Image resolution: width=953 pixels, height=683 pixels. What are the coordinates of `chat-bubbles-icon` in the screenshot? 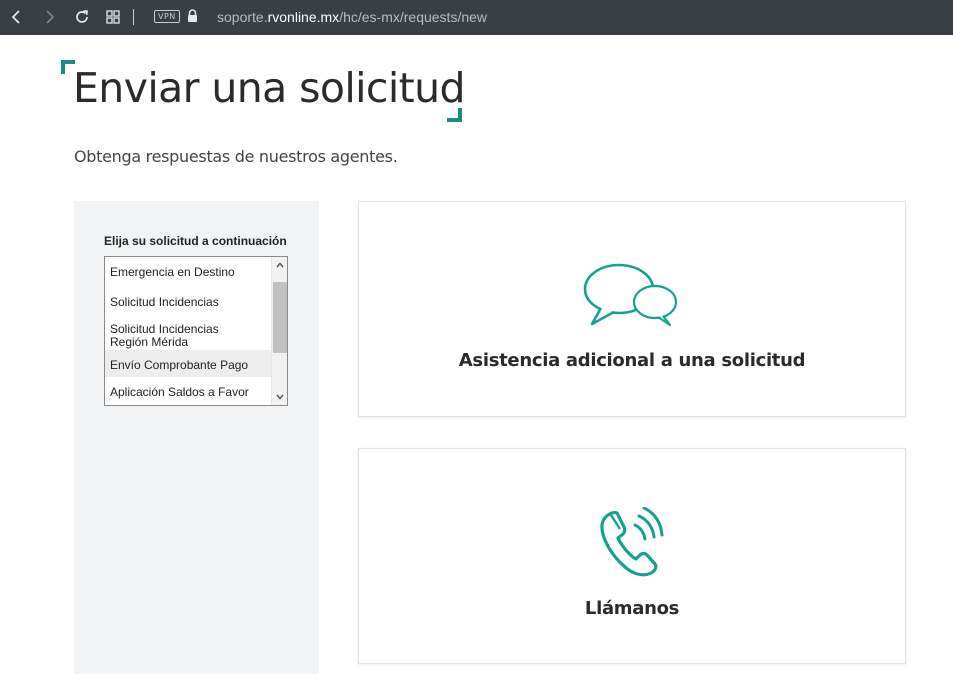 It's located at (630, 295).